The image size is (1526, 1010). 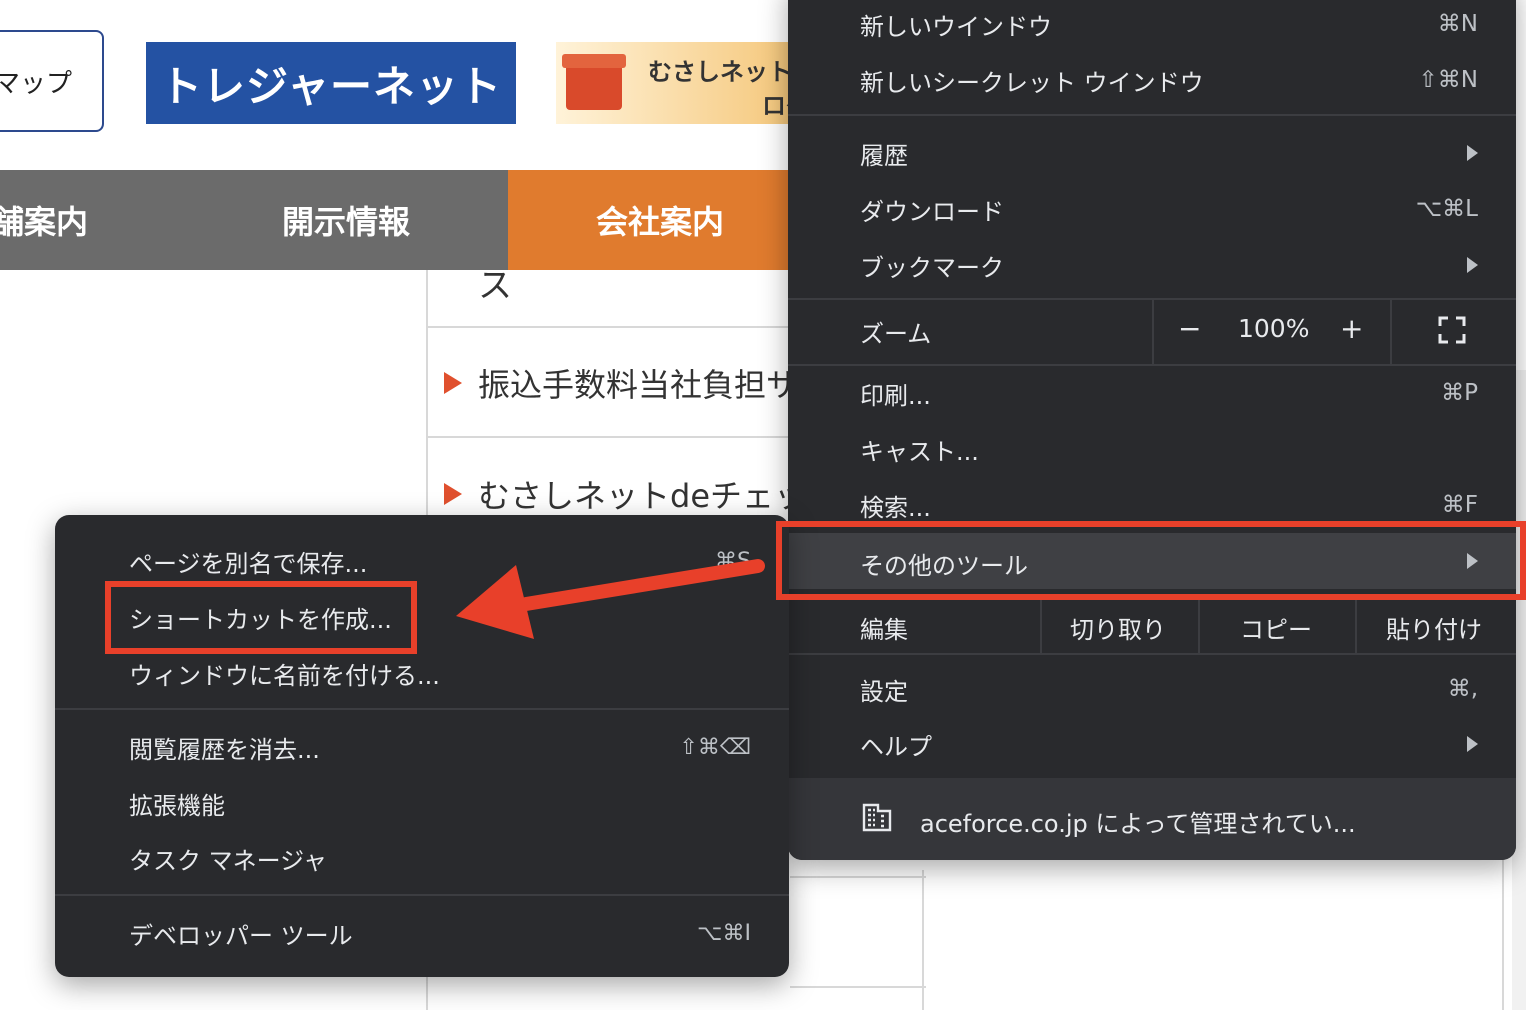 What do you see at coordinates (422, 858) in the screenshot?
I see `menu-item-task-manager: タスク マネージャ` at bounding box center [422, 858].